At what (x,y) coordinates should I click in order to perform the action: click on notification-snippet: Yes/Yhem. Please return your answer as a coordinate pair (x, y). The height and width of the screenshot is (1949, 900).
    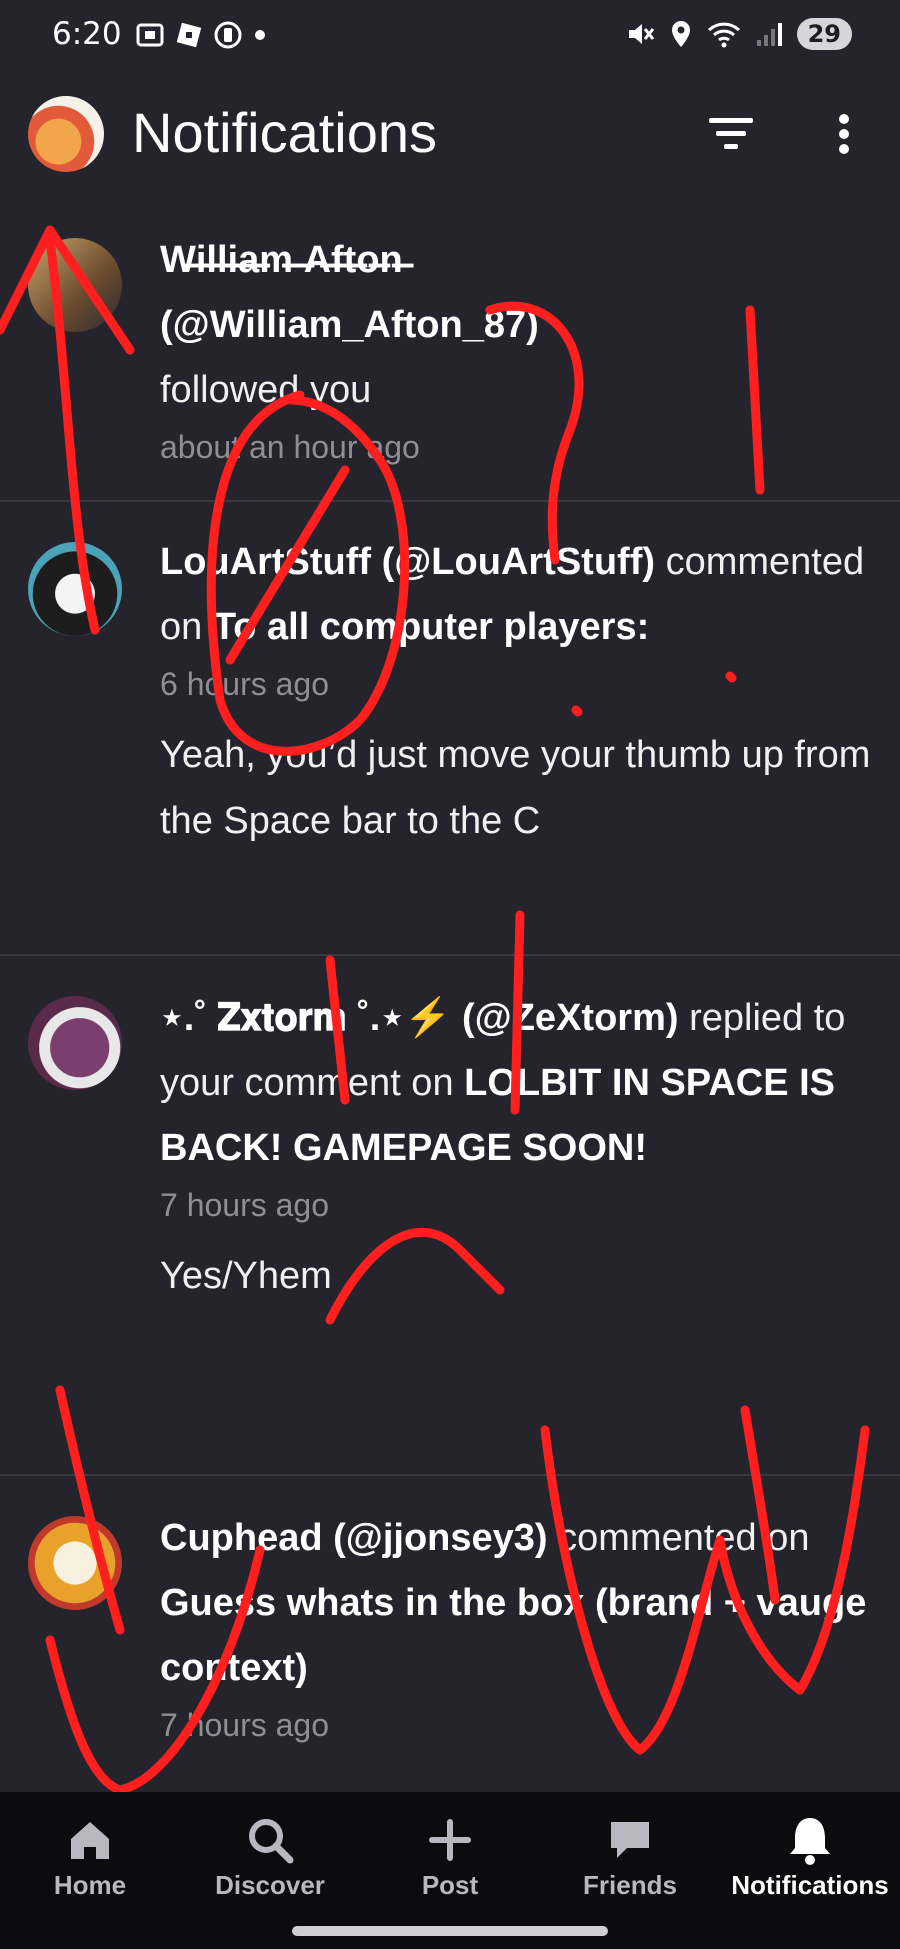
    Looking at the image, I should click on (246, 1276).